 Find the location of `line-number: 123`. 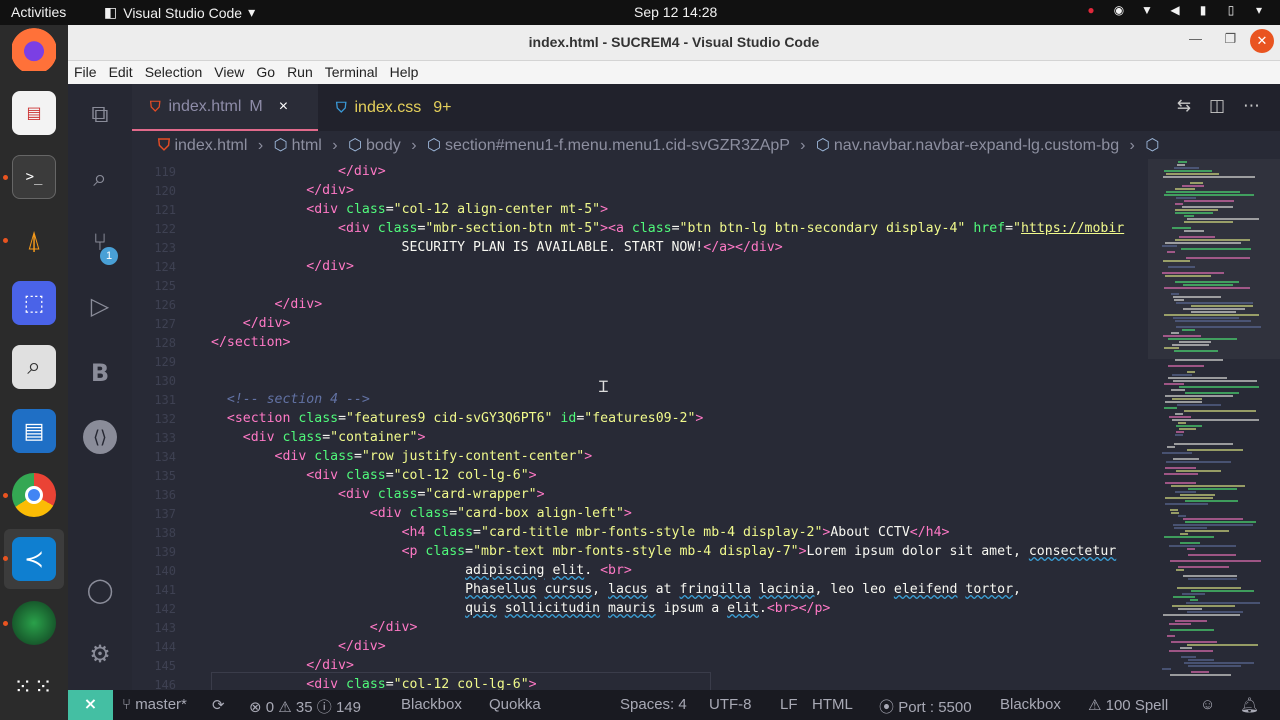

line-number: 123 is located at coordinates (165, 248).